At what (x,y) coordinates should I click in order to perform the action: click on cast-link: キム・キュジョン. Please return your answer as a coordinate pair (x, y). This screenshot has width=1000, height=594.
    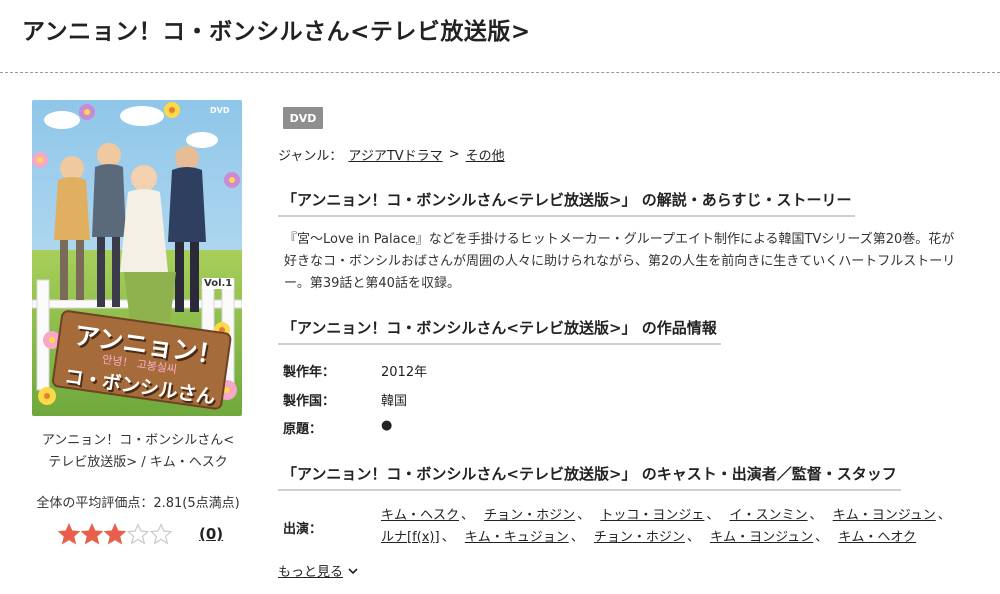
    Looking at the image, I should click on (517, 537).